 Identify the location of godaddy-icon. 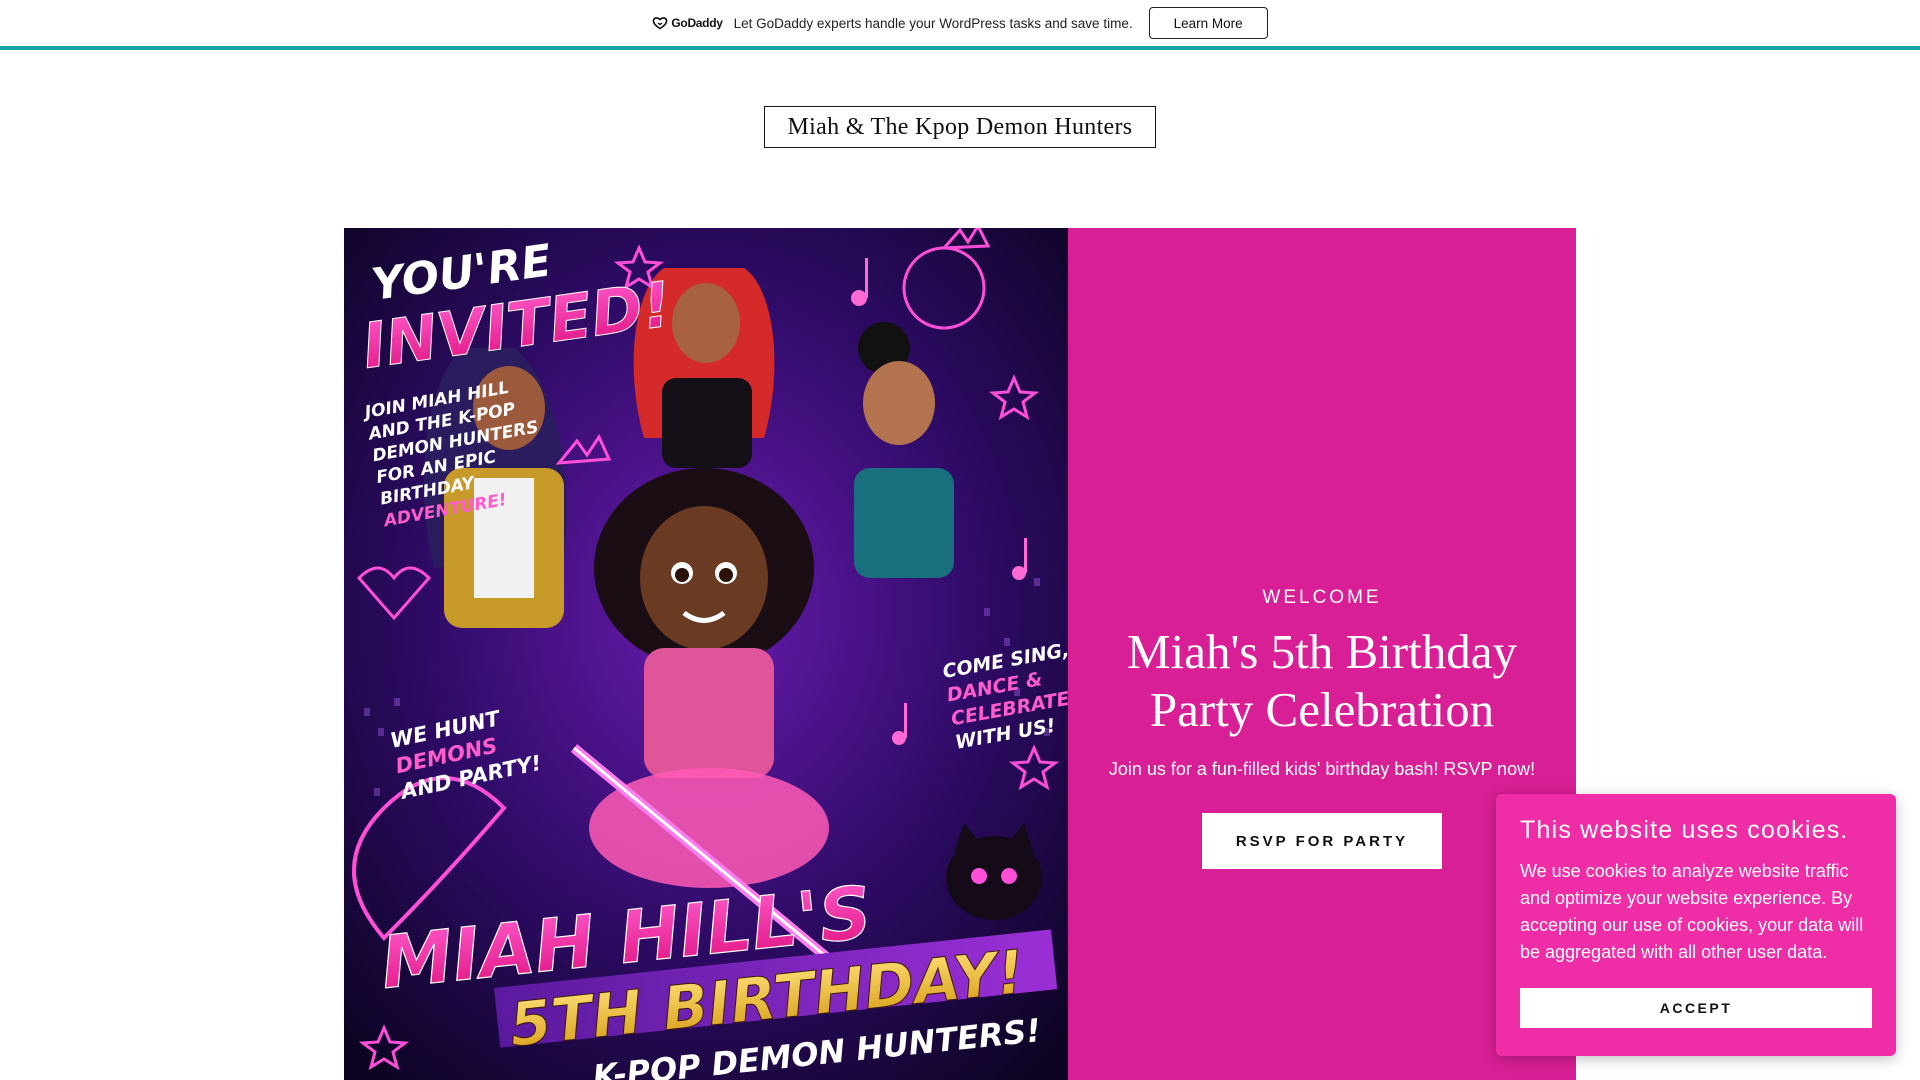
(660, 23).